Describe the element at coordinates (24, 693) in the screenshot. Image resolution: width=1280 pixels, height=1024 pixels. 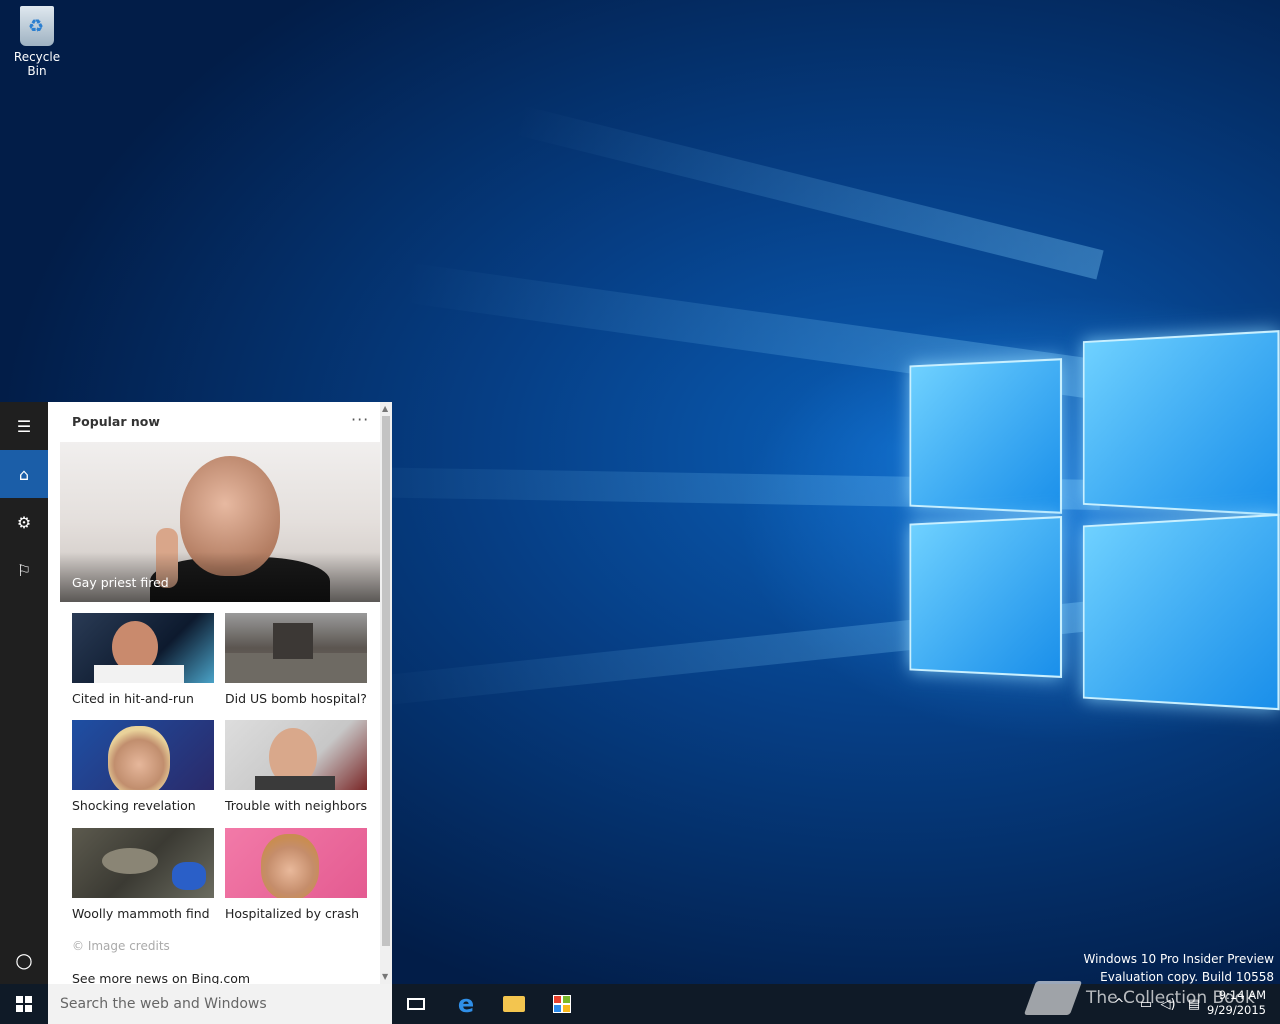
I see `cortana-rail: ☰ ⌂ ⚙ ⚐ ○` at that location.